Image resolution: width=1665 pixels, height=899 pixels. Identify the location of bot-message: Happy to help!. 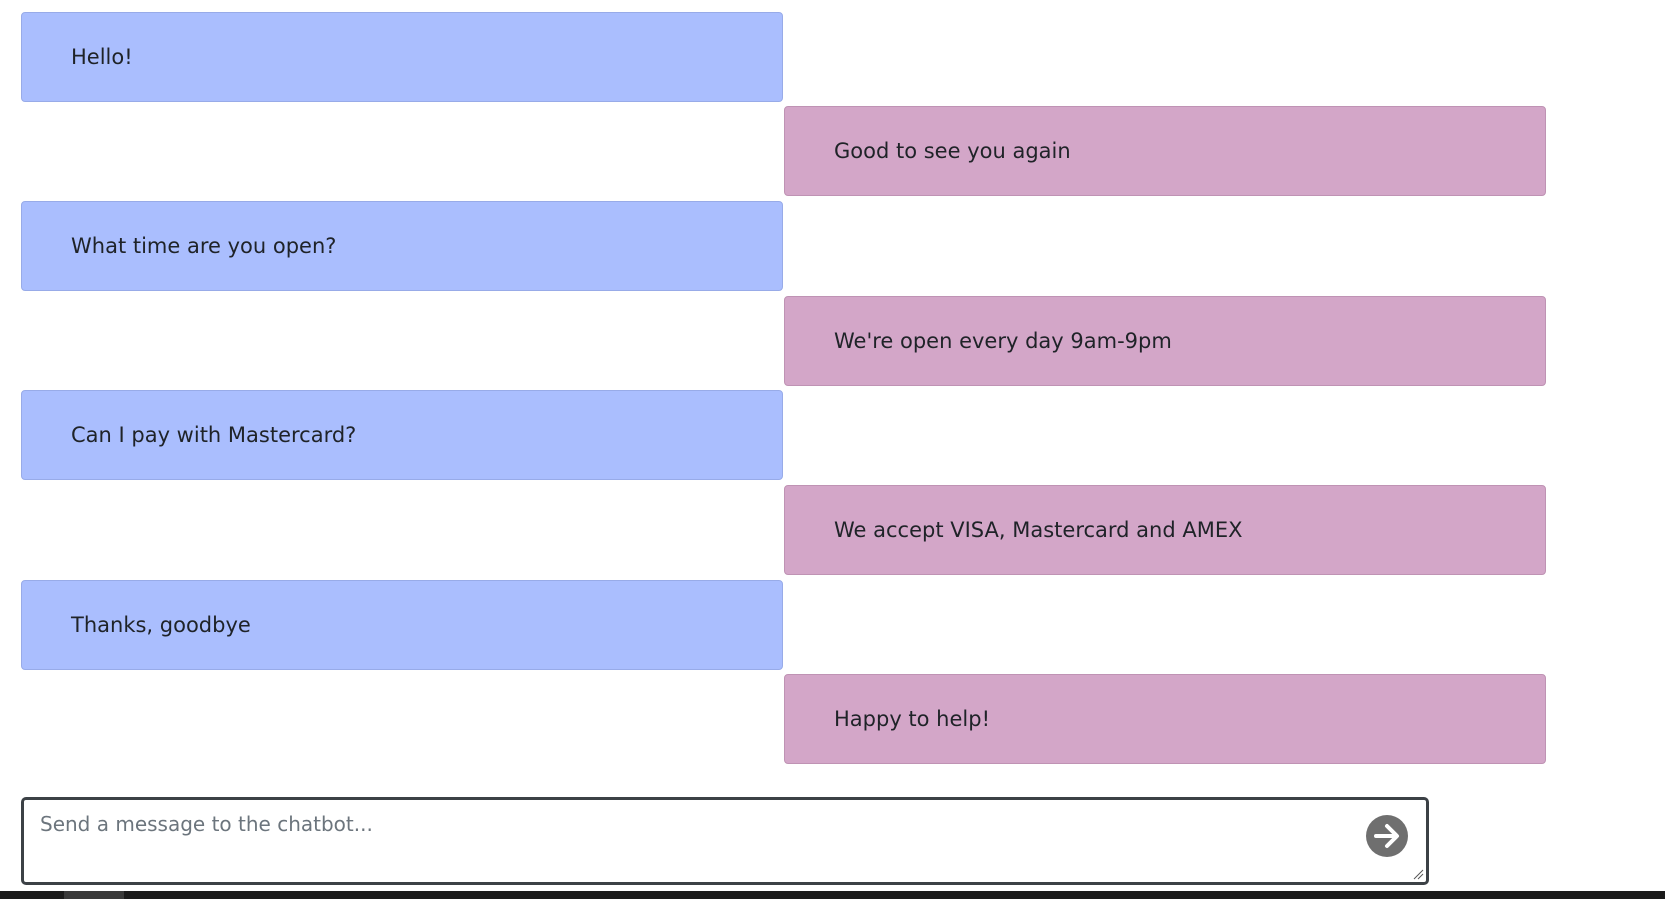
(1165, 719).